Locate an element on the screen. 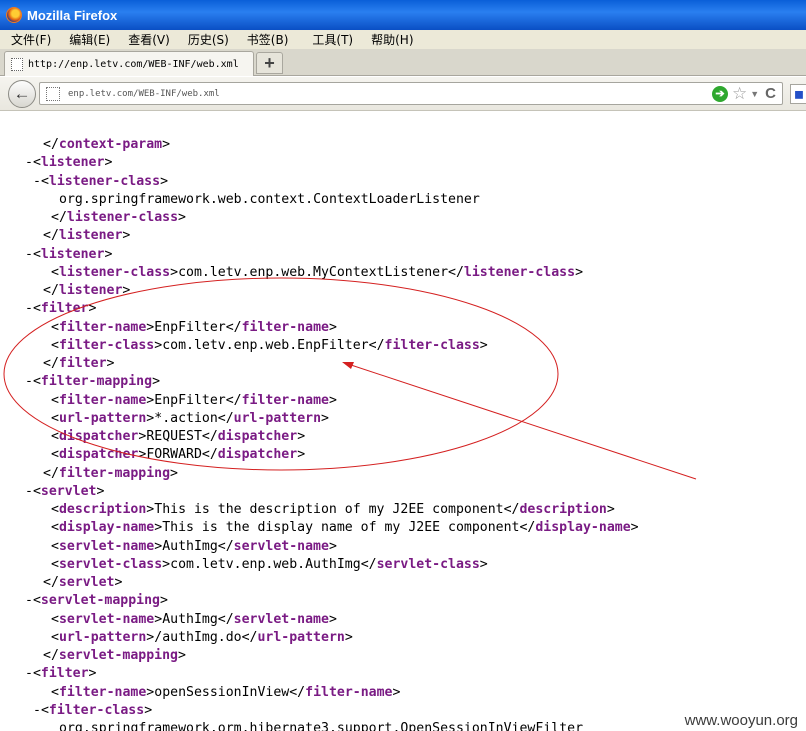 Image resolution: width=806 pixels, height=731 pixels. menu-item-5: 工具(T) is located at coordinates (331, 39).